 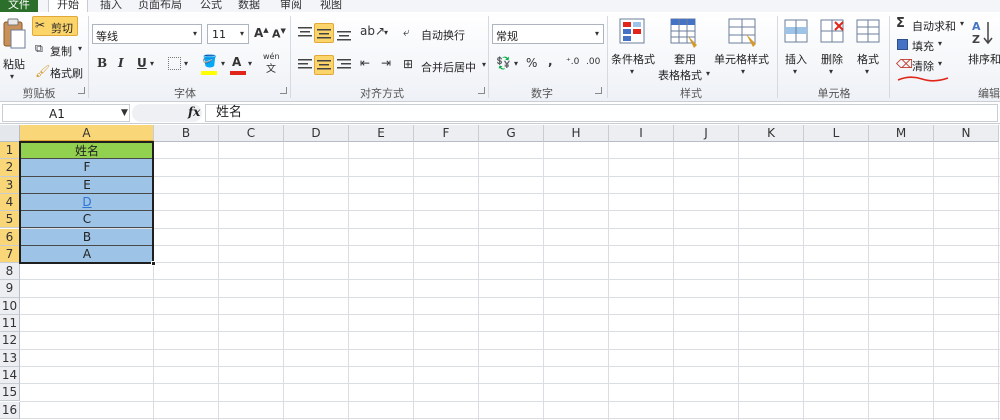 I want to click on format-painter-button: 🖌 格式刷, so click(x=59, y=72).